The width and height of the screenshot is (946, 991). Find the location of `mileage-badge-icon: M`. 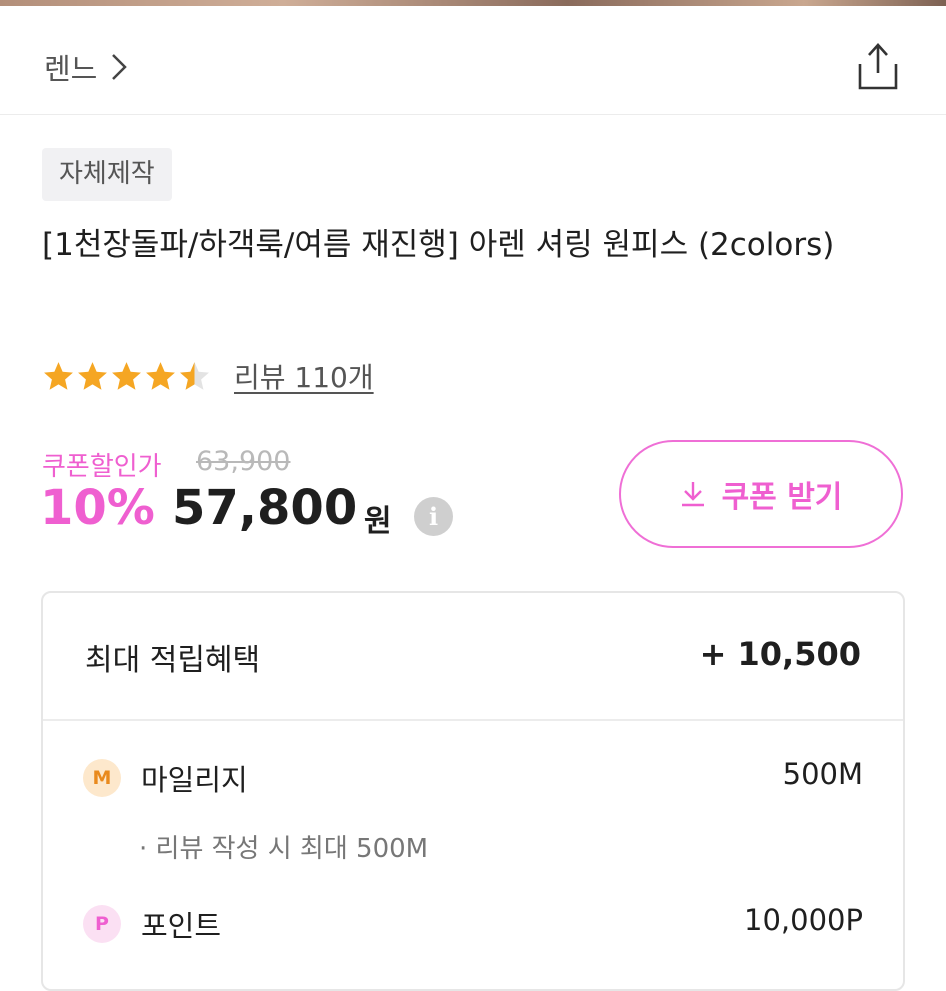

mileage-badge-icon: M is located at coordinates (102, 778).